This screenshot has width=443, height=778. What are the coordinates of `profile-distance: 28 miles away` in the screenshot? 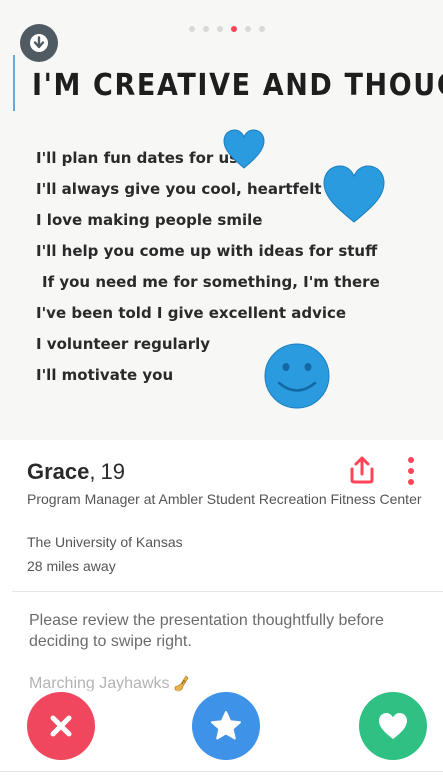 It's located at (71, 566).